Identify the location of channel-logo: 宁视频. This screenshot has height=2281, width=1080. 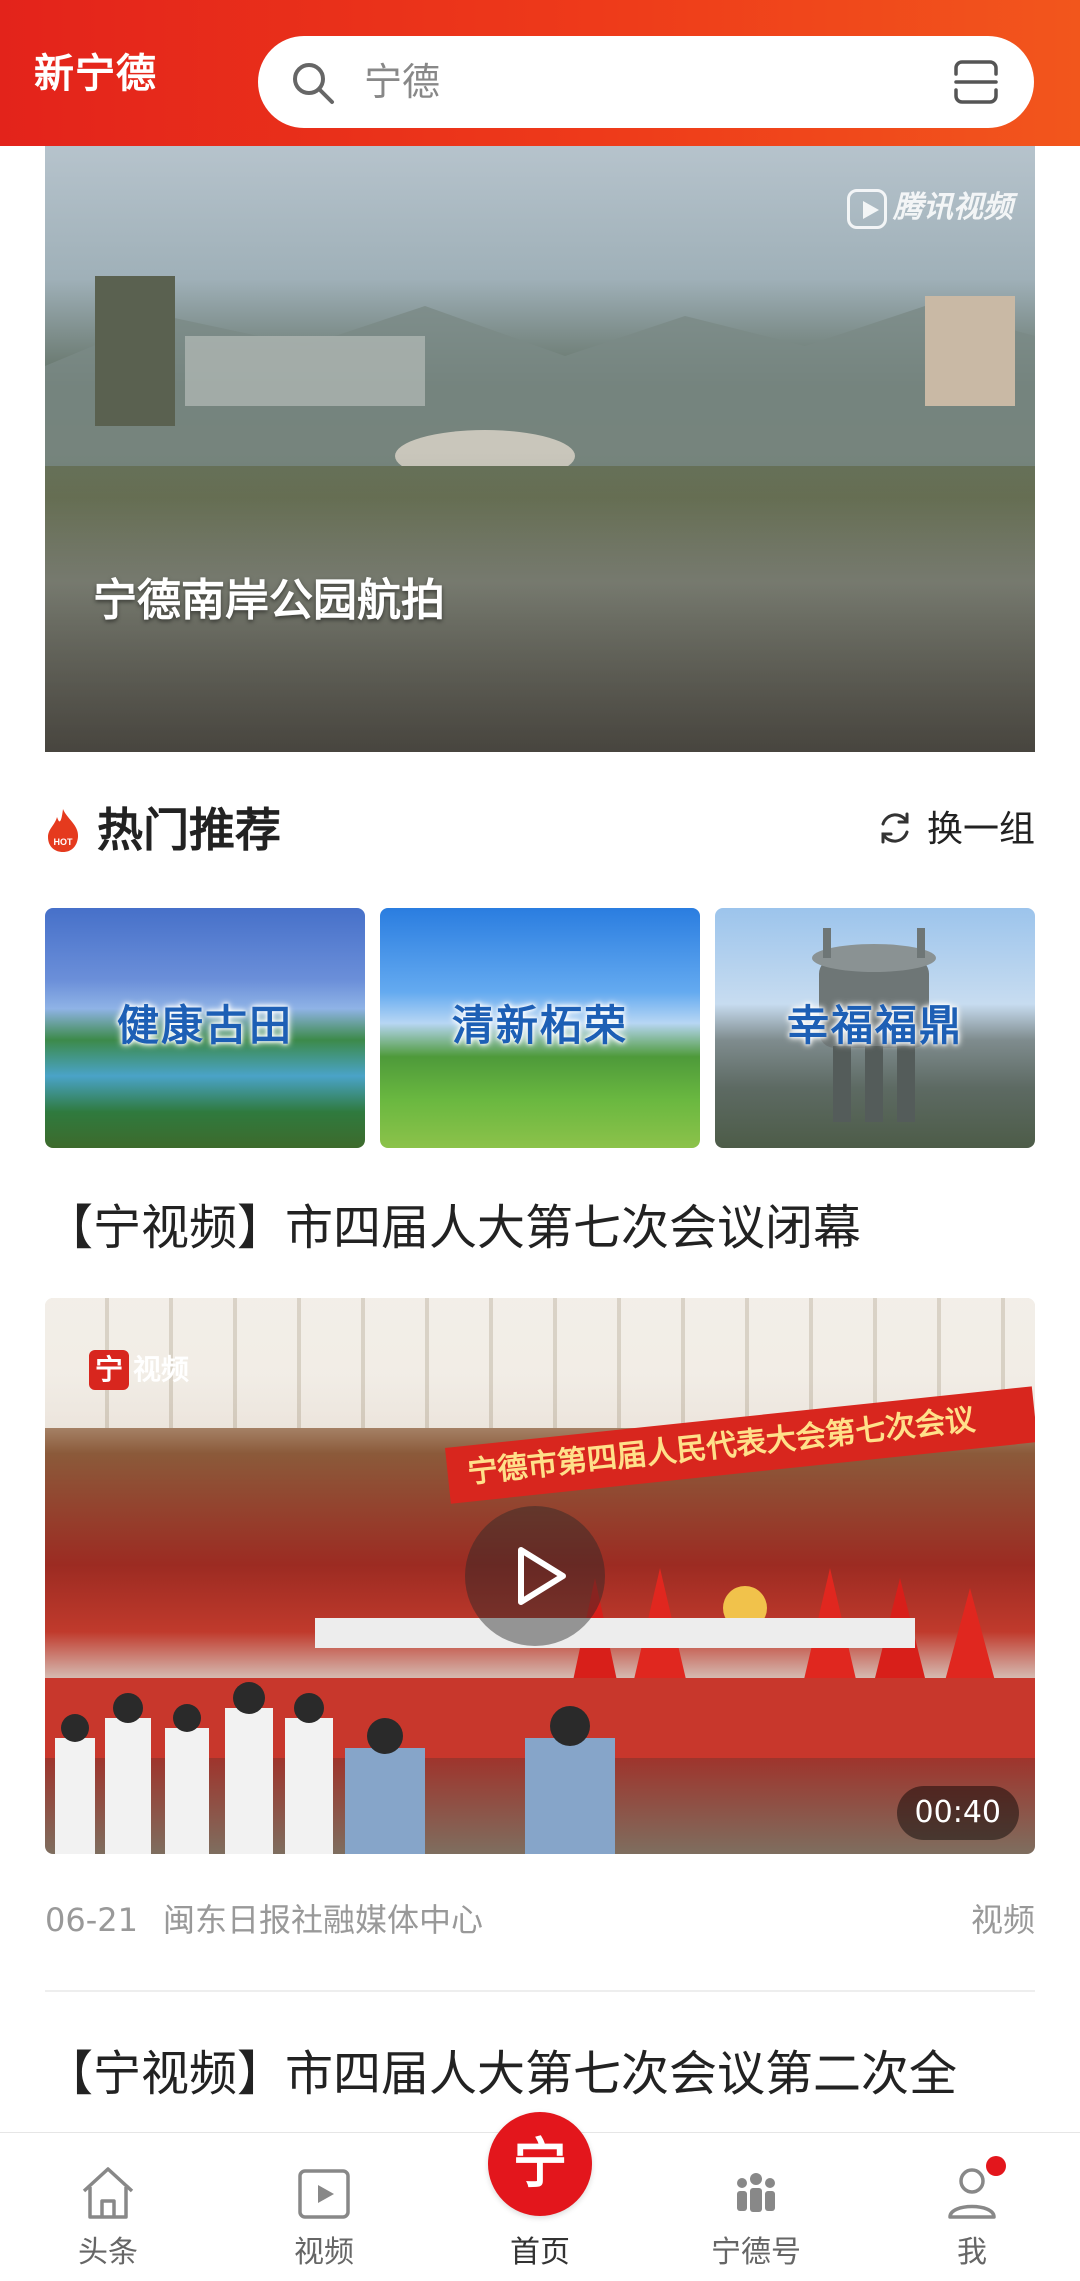
(139, 1369).